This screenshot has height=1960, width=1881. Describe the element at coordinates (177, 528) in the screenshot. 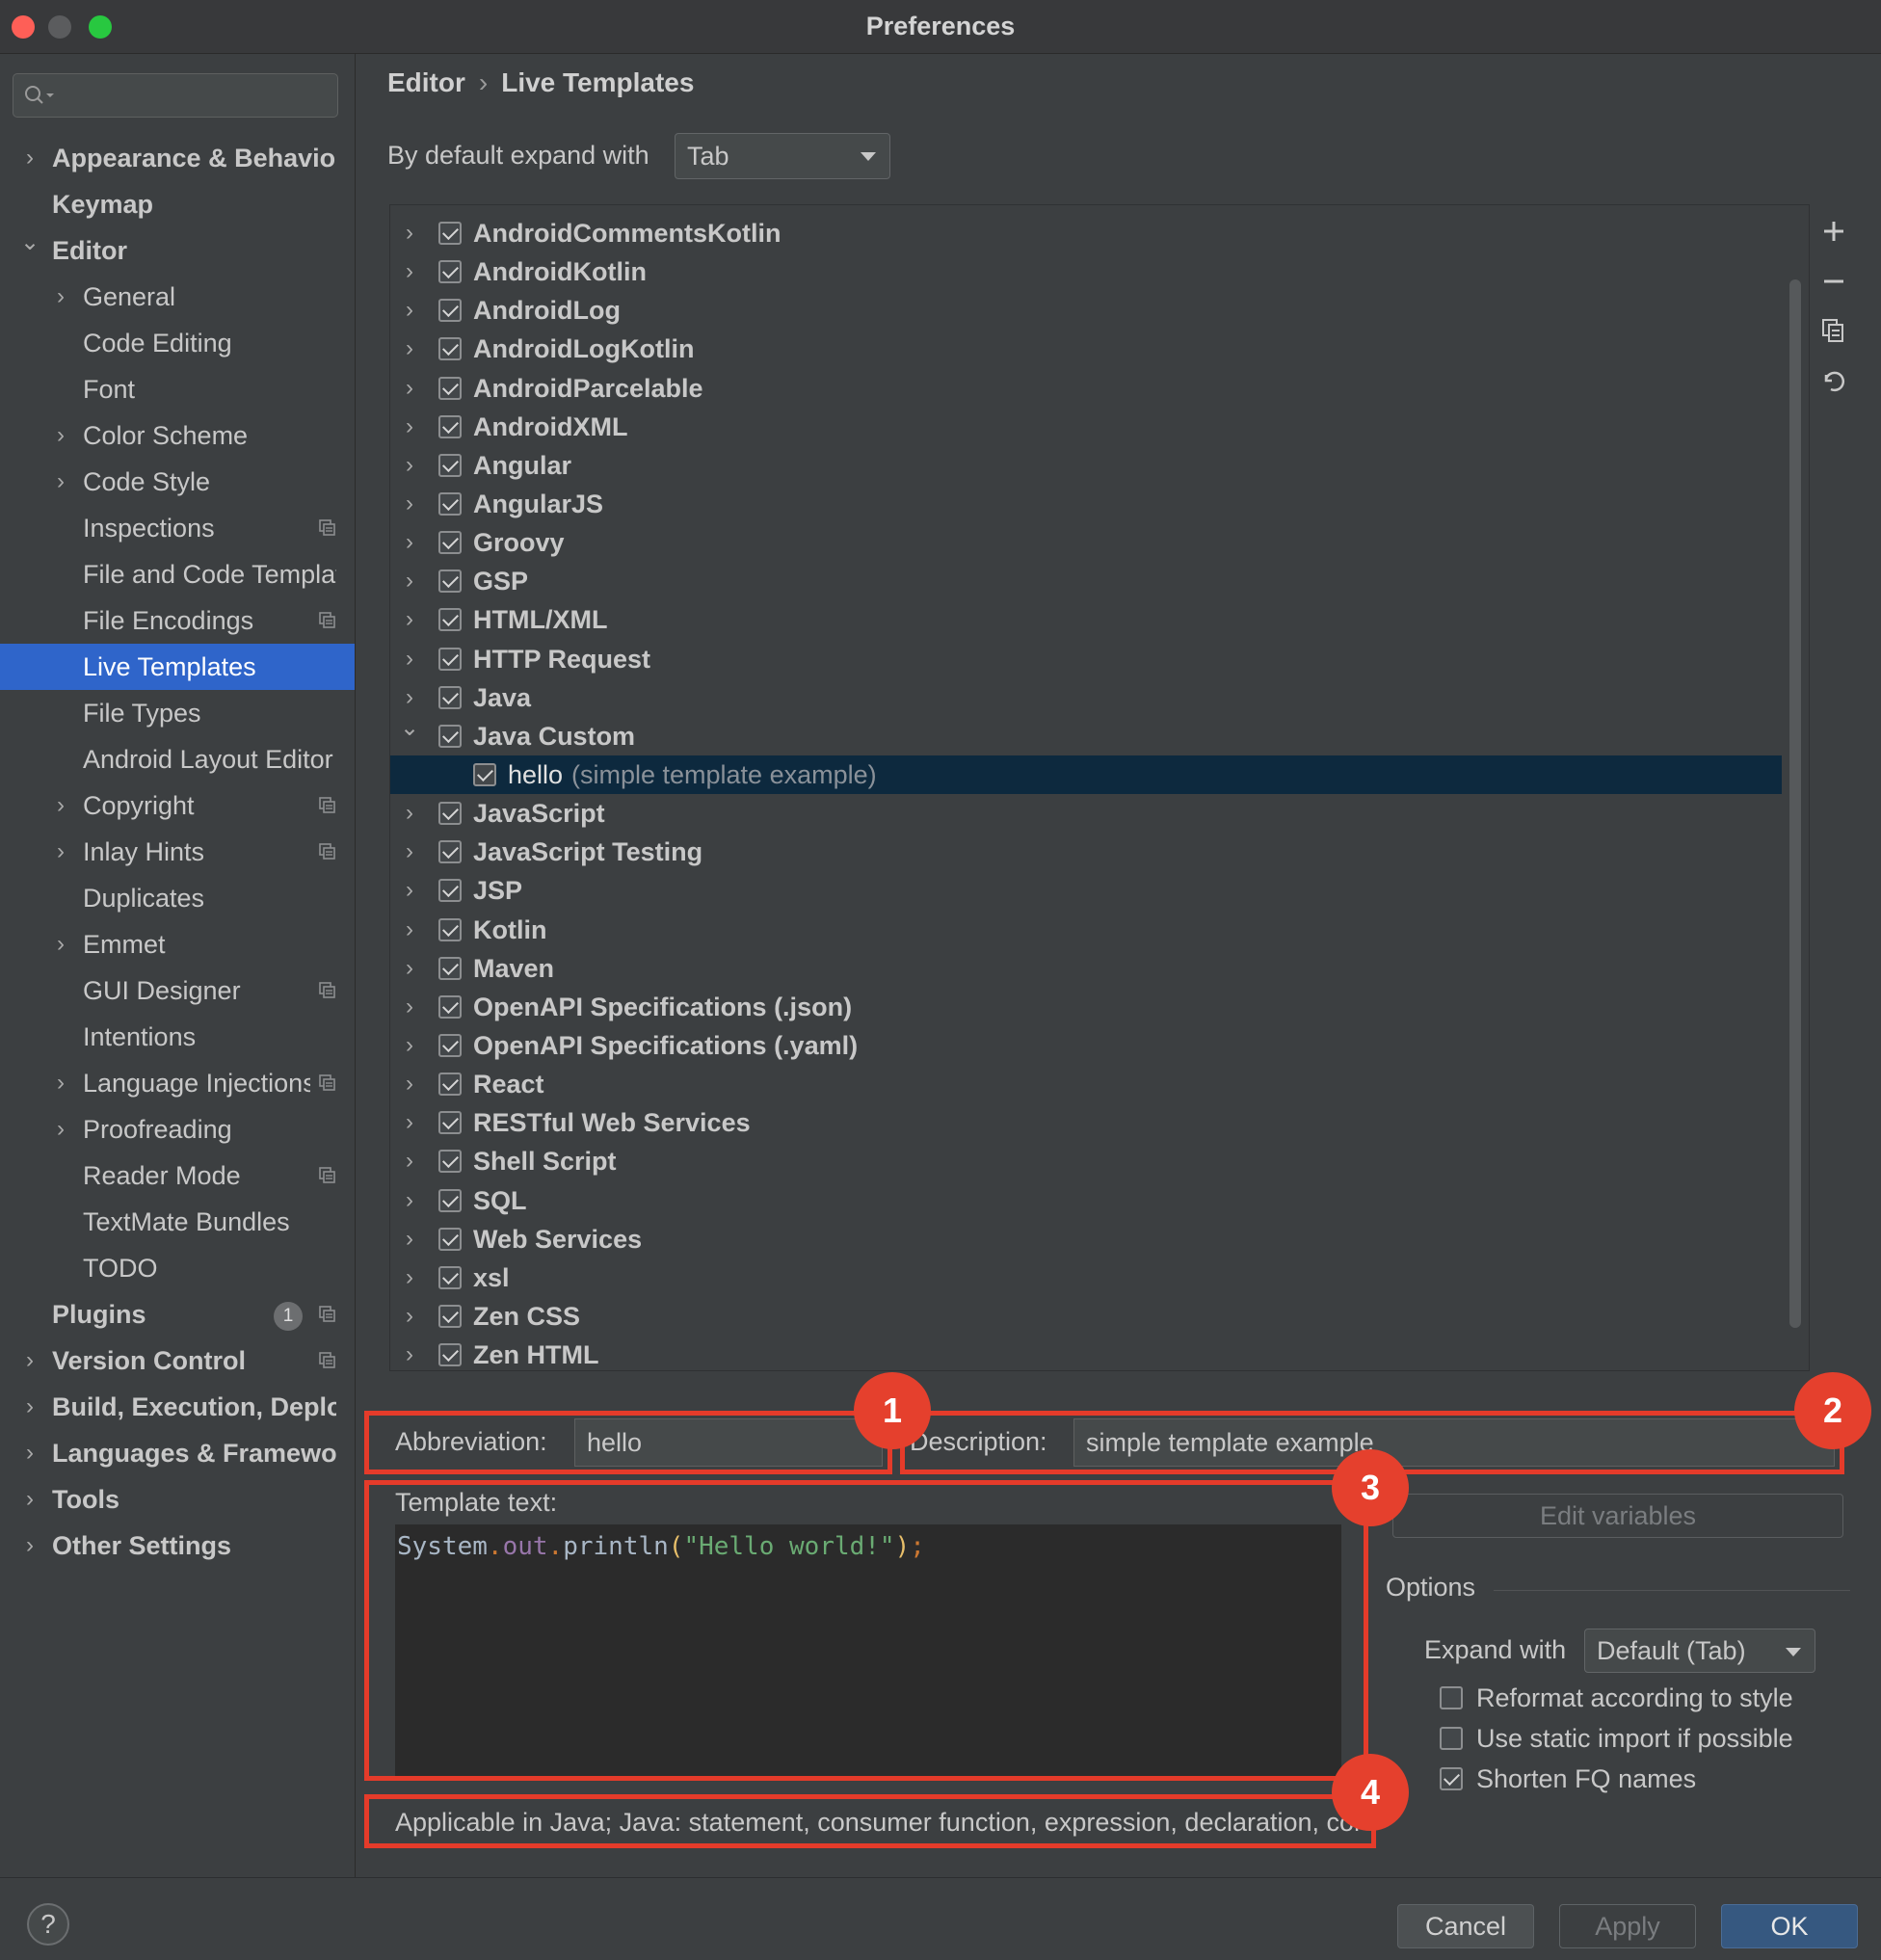

I see `sidebar-item-inspections: Inspections` at that location.